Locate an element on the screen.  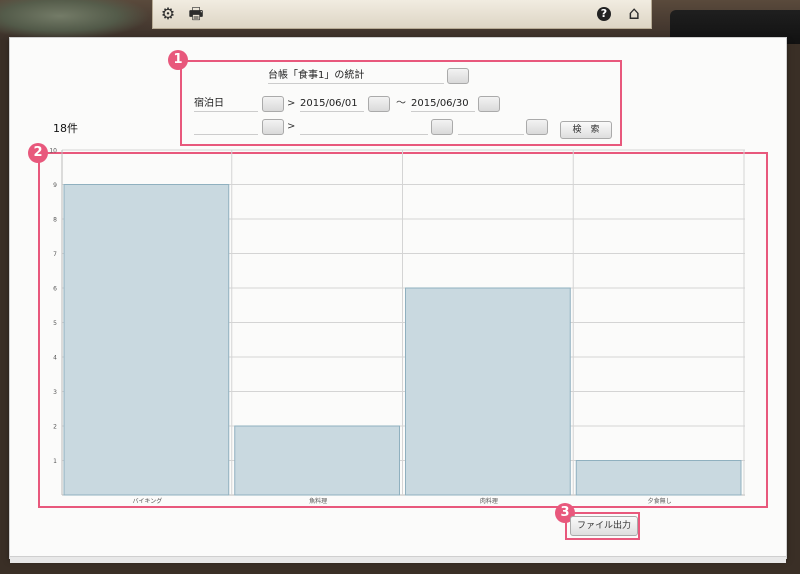
leaf-decoration is located at coordinates (75, 20).